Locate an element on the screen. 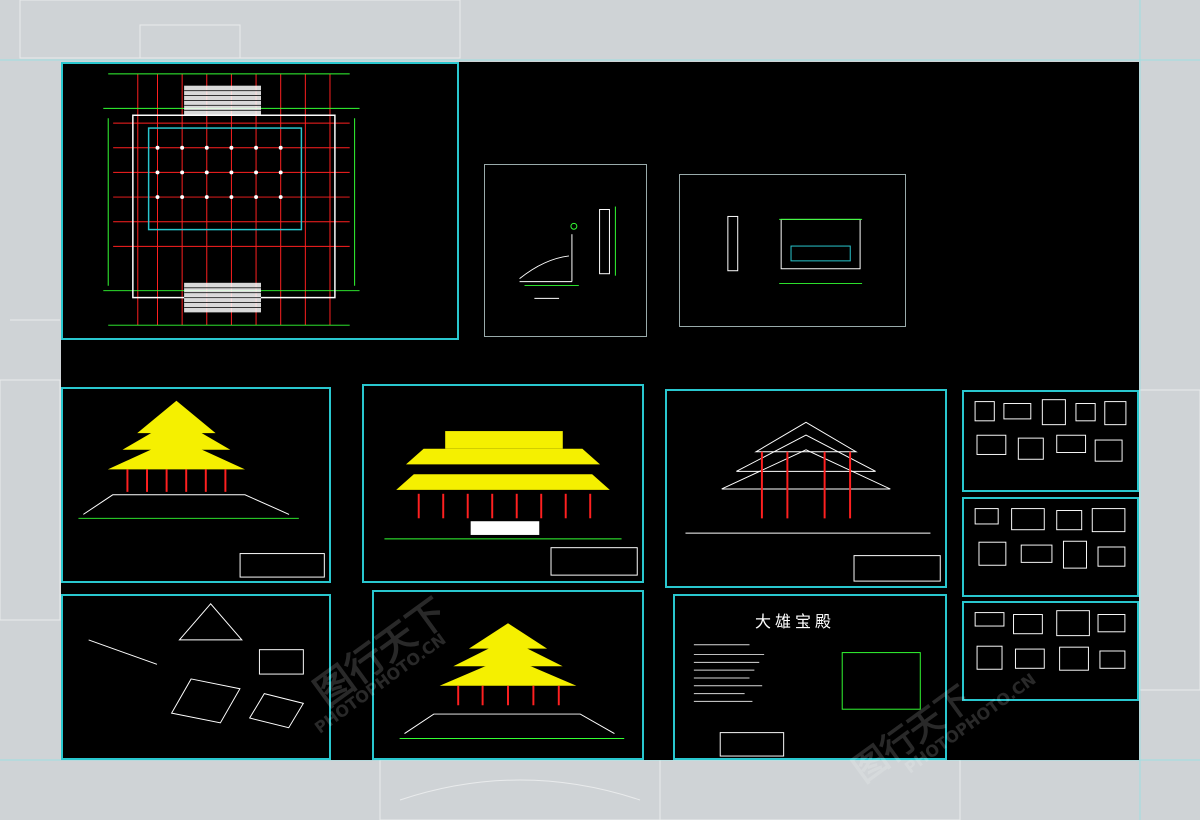  sheet-stair-detail is located at coordinates (565, 250).